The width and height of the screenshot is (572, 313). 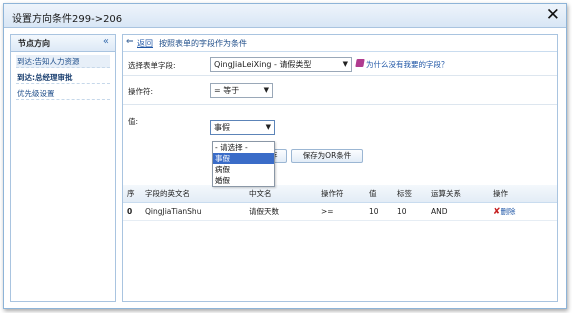 I want to click on dropdown-option: 病假, so click(x=243, y=169).